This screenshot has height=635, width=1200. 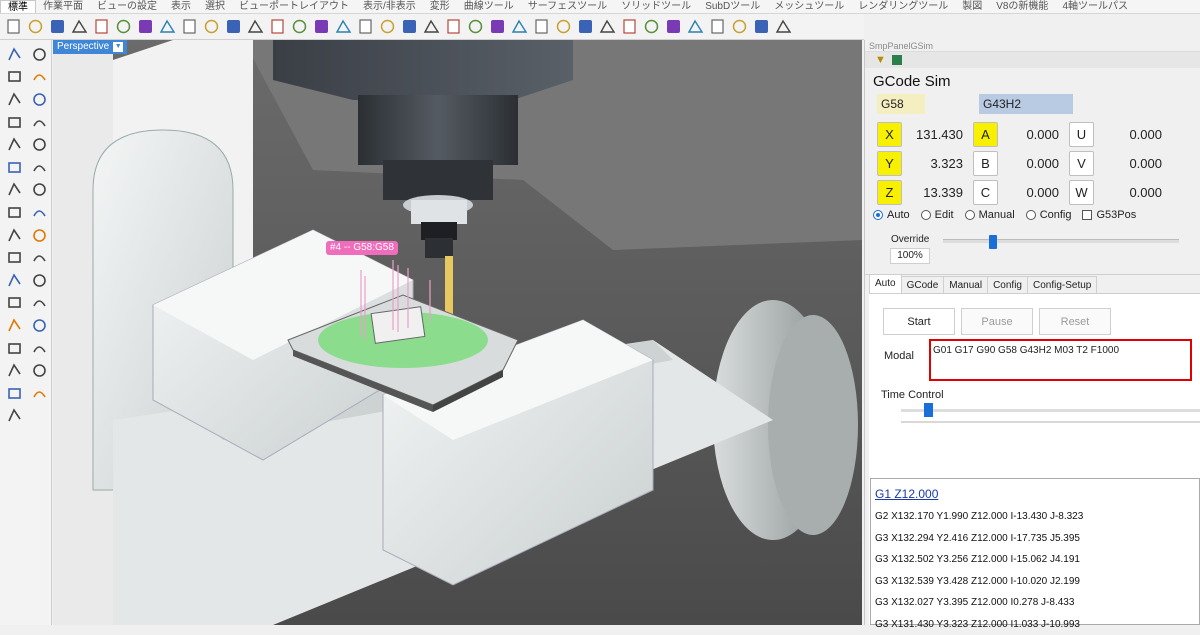 I want to click on surface-icon, so click(x=39, y=235).